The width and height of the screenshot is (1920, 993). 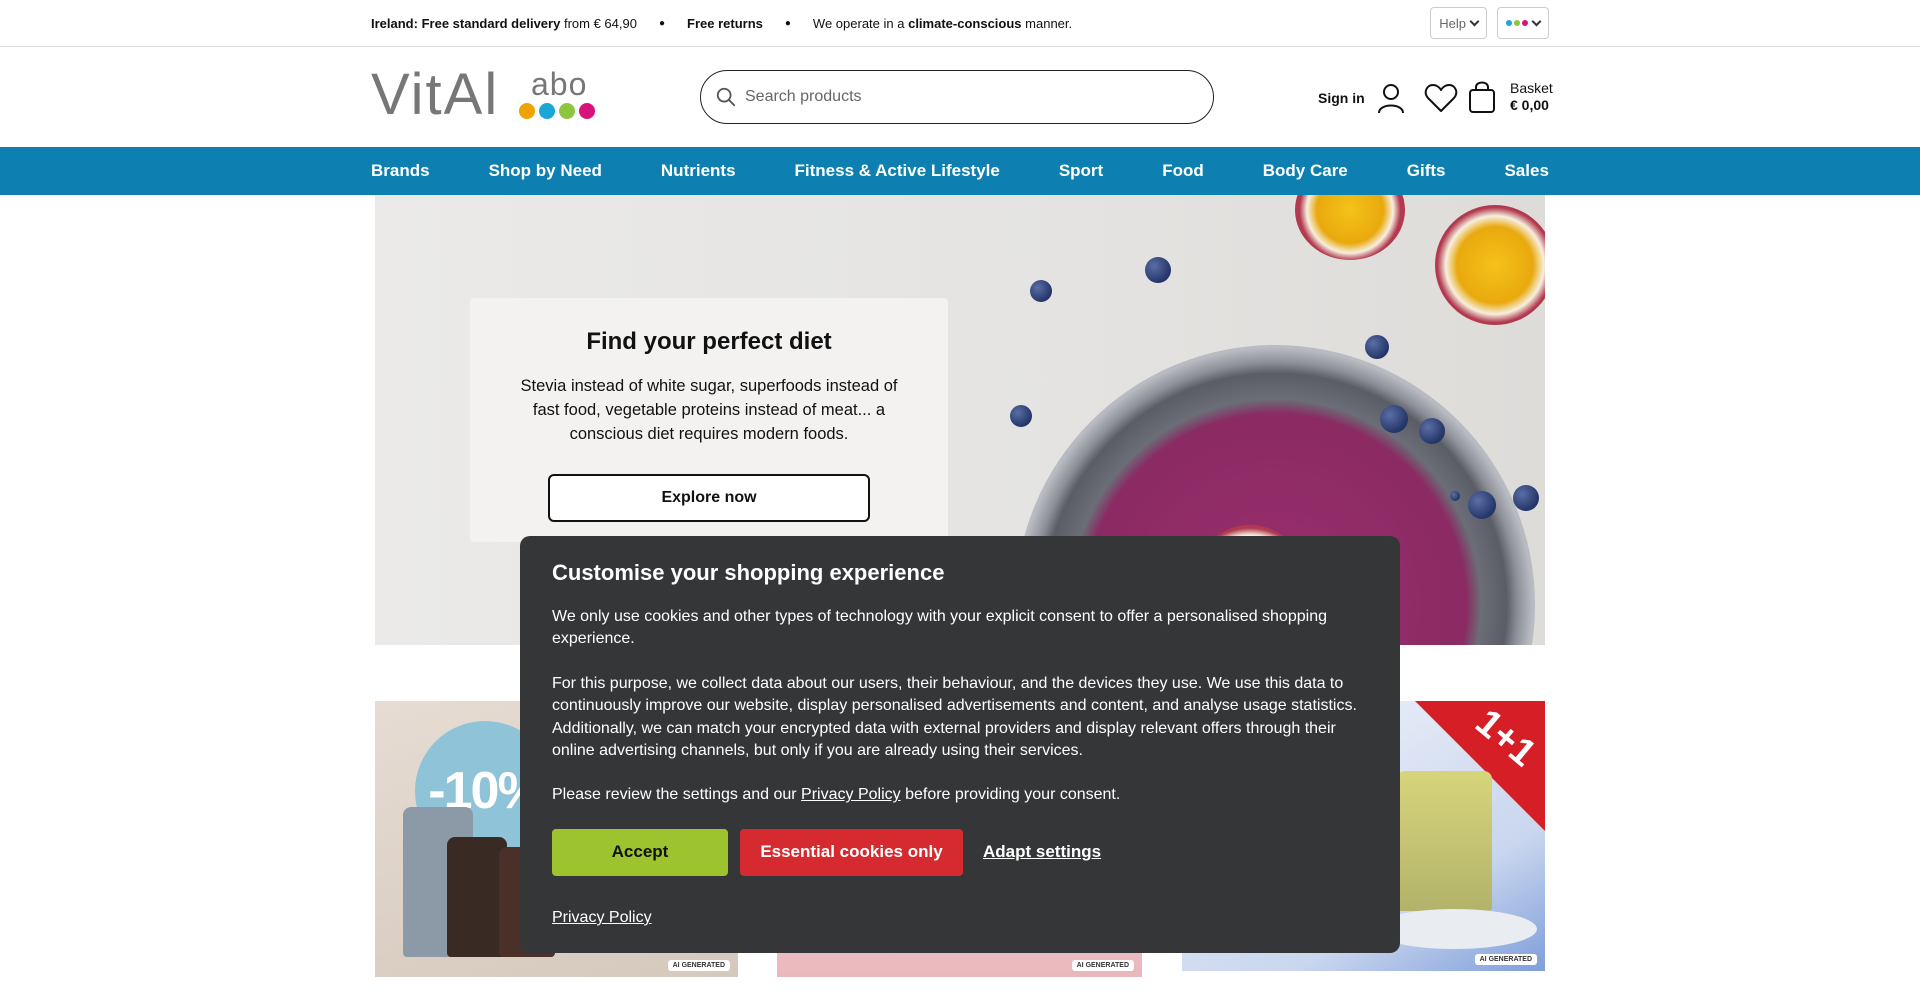 What do you see at coordinates (851, 852) in the screenshot?
I see `essential-cookies-button: Essential cookies only` at bounding box center [851, 852].